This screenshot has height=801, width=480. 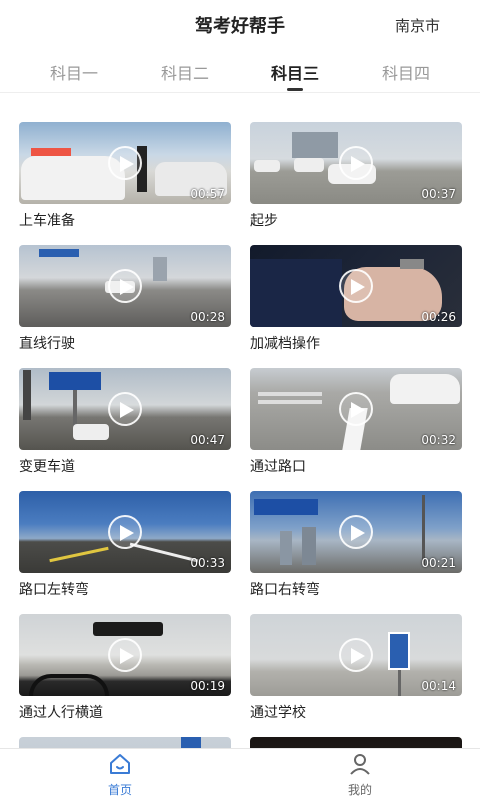 What do you see at coordinates (240, 774) in the screenshot?
I see `bottom-tab-bar: 首页 我的` at bounding box center [240, 774].